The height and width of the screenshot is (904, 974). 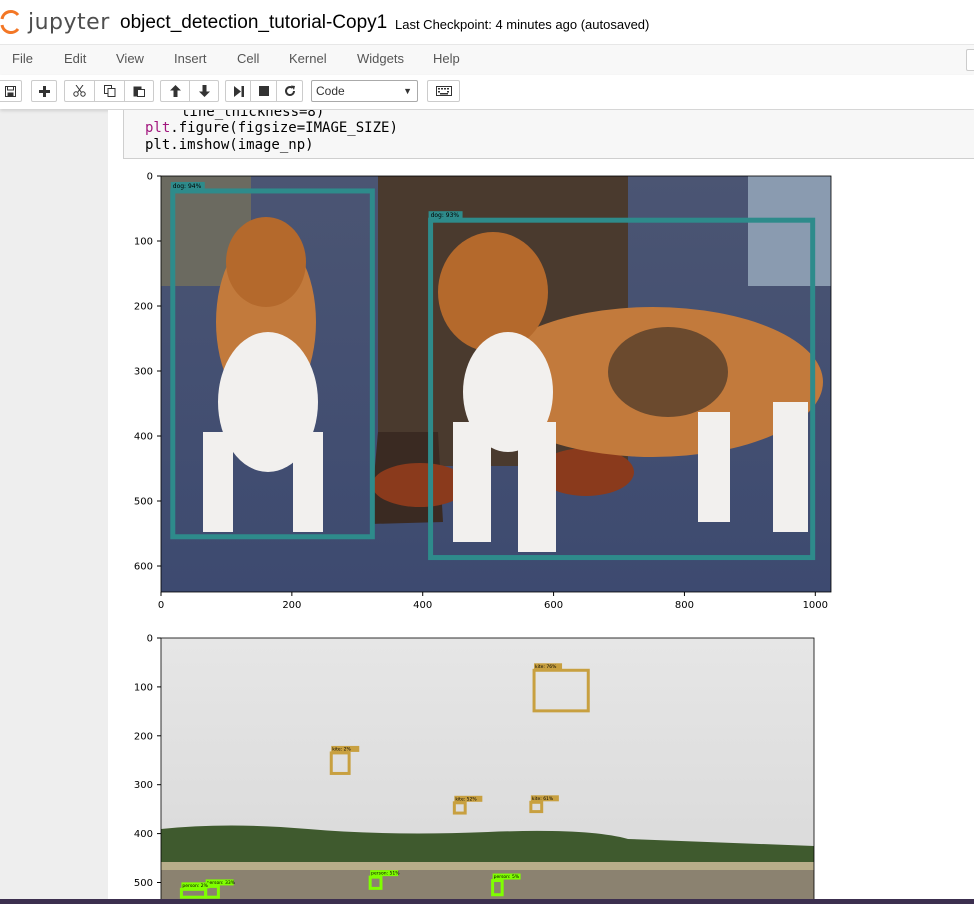 I want to click on run-button, so click(x=238, y=91).